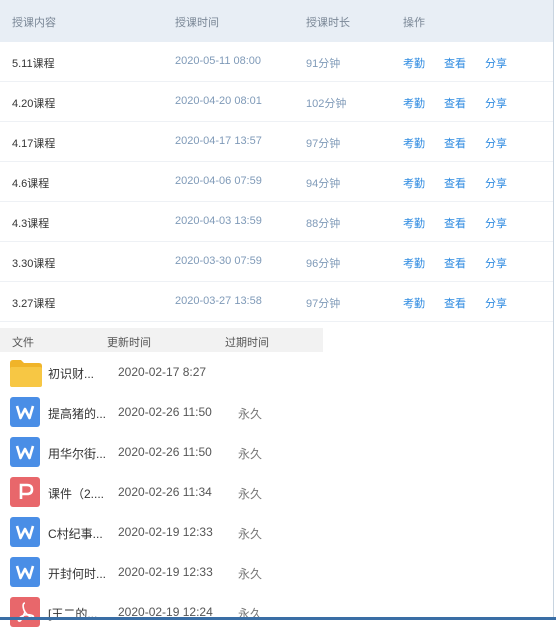 The image size is (556, 632). What do you see at coordinates (323, 64) in the screenshot?
I see `lesson-duration: 91分钟` at bounding box center [323, 64].